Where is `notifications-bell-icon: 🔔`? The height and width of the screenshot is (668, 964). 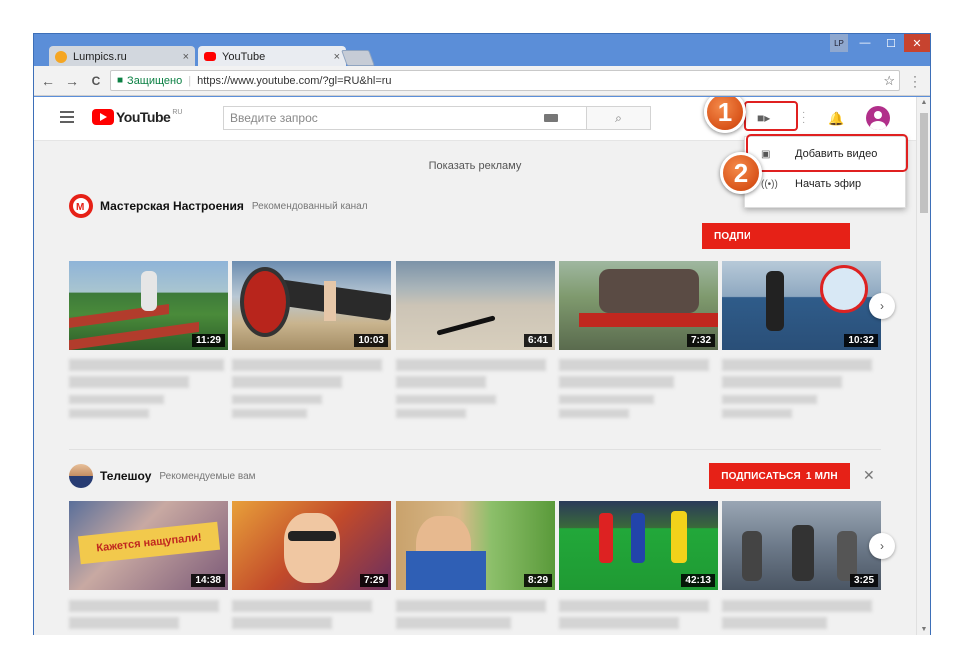 notifications-bell-icon: 🔔 is located at coordinates (836, 119).